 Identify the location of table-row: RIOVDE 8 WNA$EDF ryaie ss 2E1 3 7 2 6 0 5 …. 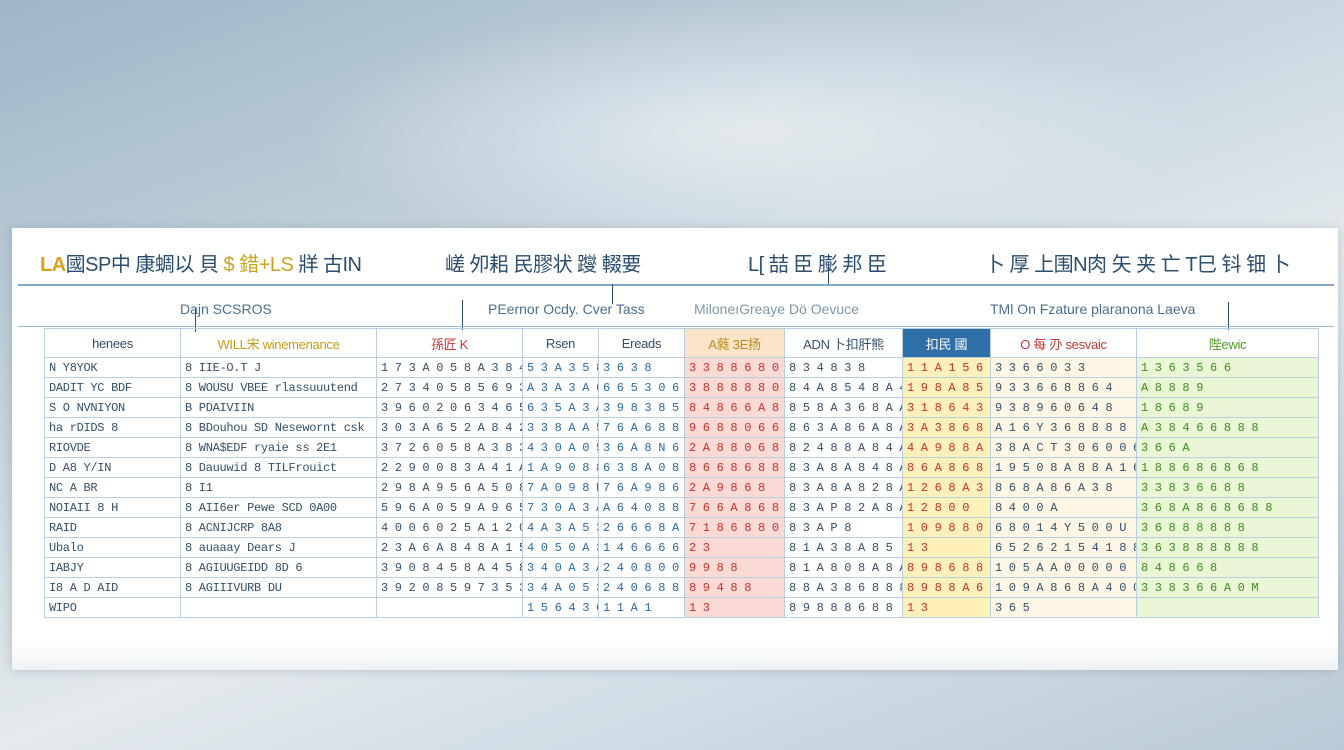
(681, 447).